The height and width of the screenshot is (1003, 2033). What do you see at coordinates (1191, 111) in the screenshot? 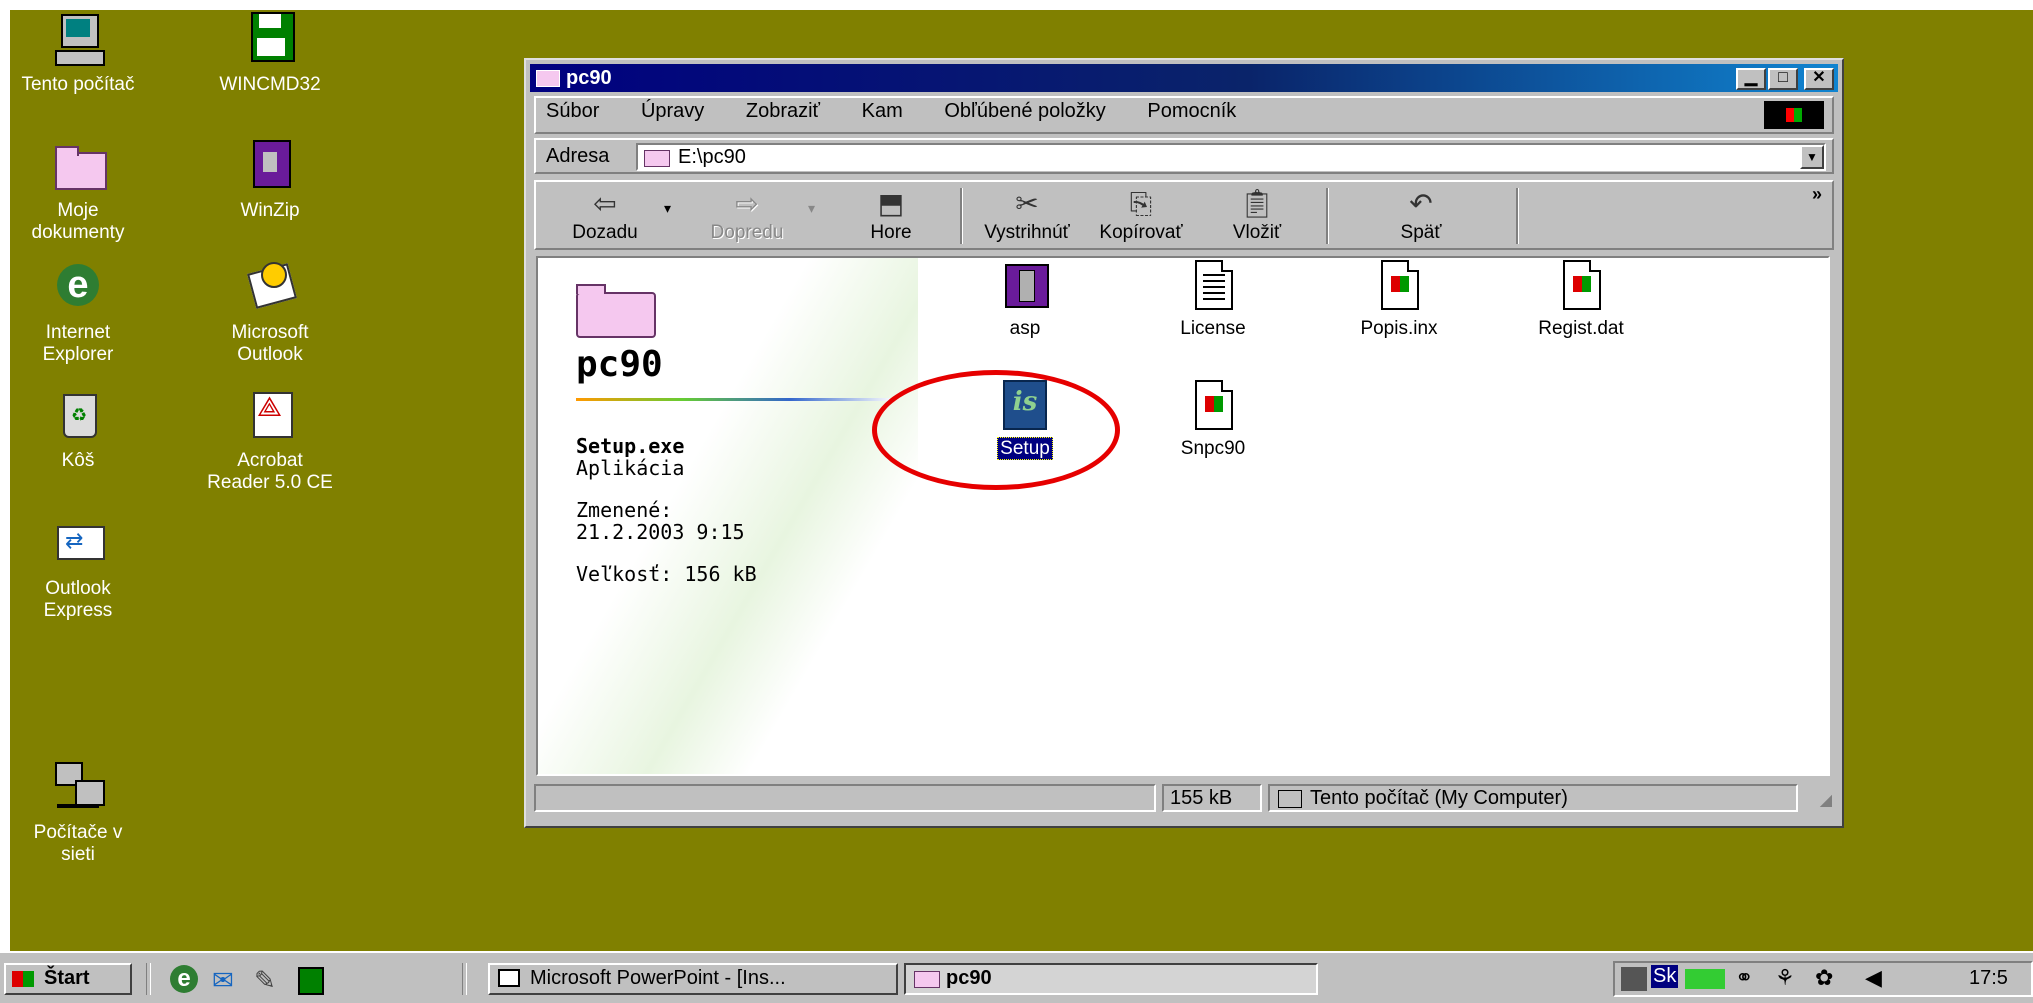
I see `menu-help: Pomocník` at bounding box center [1191, 111].